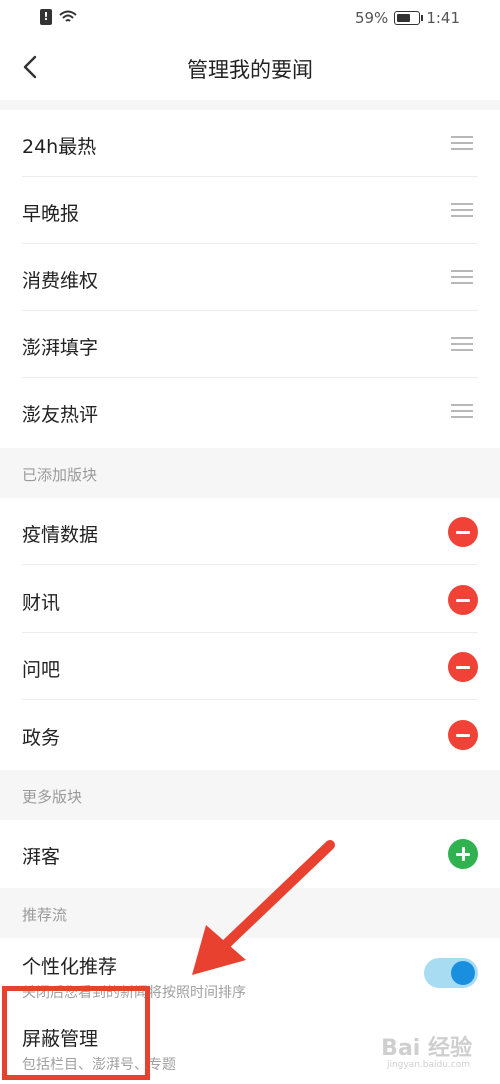 This screenshot has width=500, height=1084. I want to click on status-bar: ! 59% 1:41, so click(250, 18).